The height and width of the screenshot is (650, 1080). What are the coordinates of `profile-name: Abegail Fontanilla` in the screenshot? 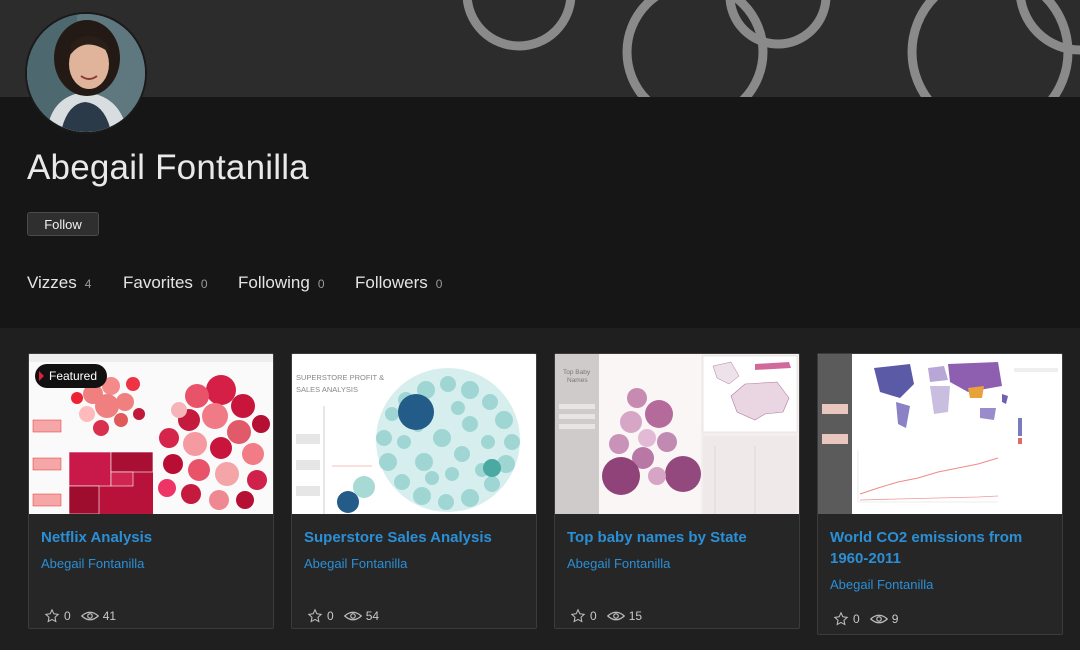 It's located at (168, 167).